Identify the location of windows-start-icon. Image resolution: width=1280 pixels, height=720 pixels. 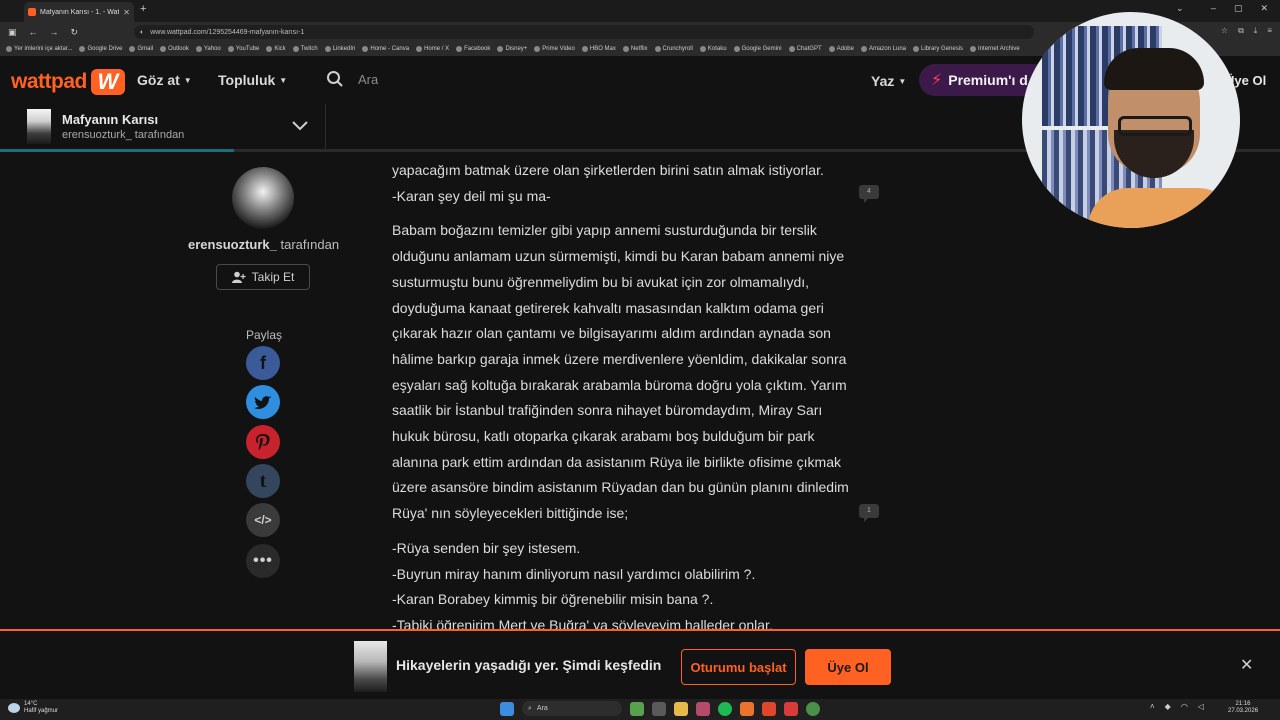
(507, 708).